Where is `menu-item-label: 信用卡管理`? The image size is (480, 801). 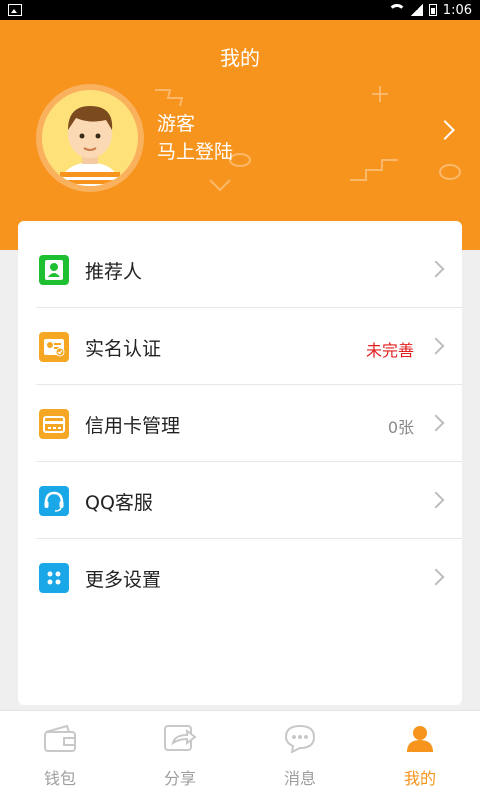 menu-item-label: 信用卡管理 is located at coordinates (133, 426).